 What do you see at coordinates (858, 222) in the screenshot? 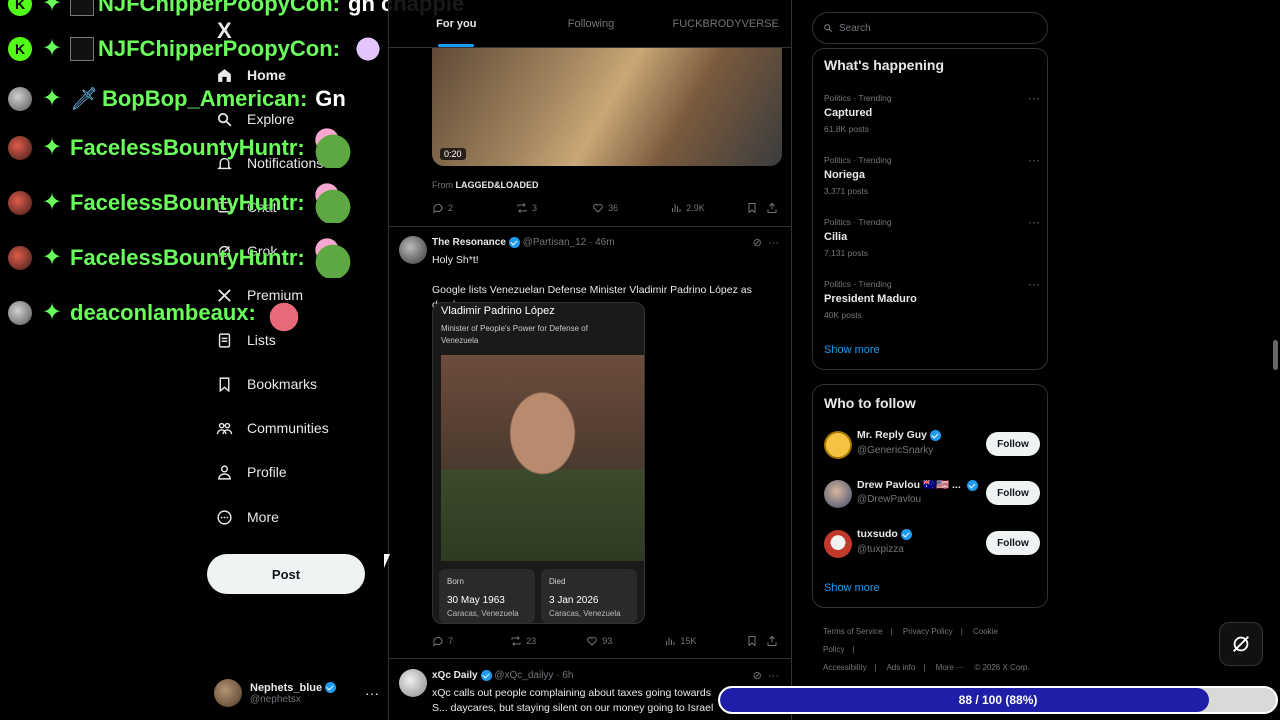
I see `trend-category: Politics · Trending` at bounding box center [858, 222].